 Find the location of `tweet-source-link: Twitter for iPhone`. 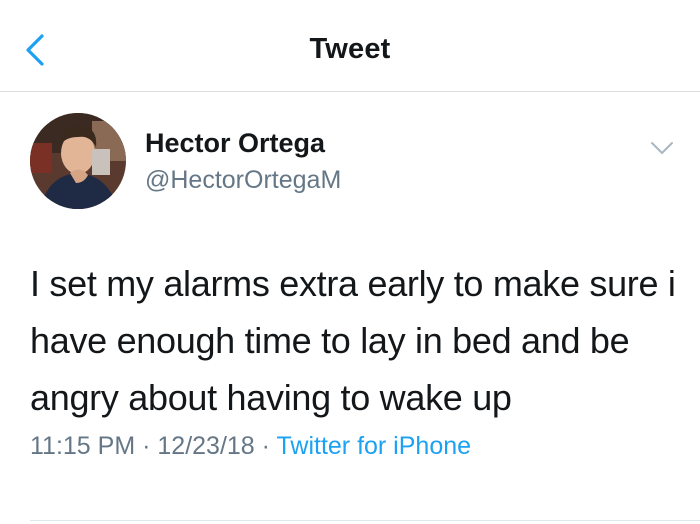

tweet-source-link: Twitter for iPhone is located at coordinates (374, 446).